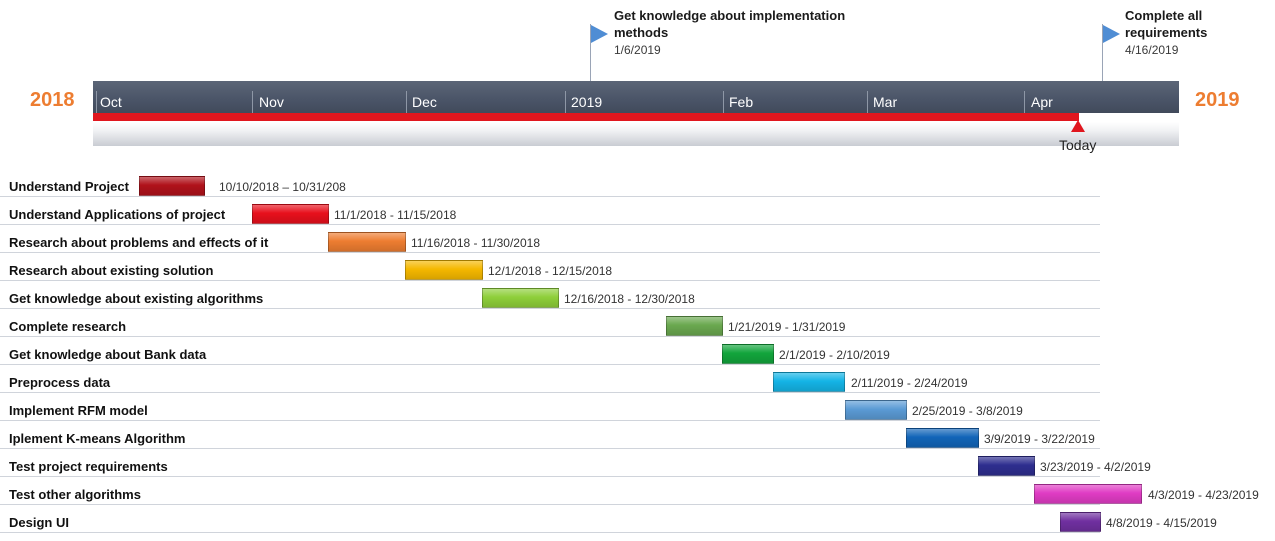  I want to click on year-left-label: 2018, so click(52, 100).